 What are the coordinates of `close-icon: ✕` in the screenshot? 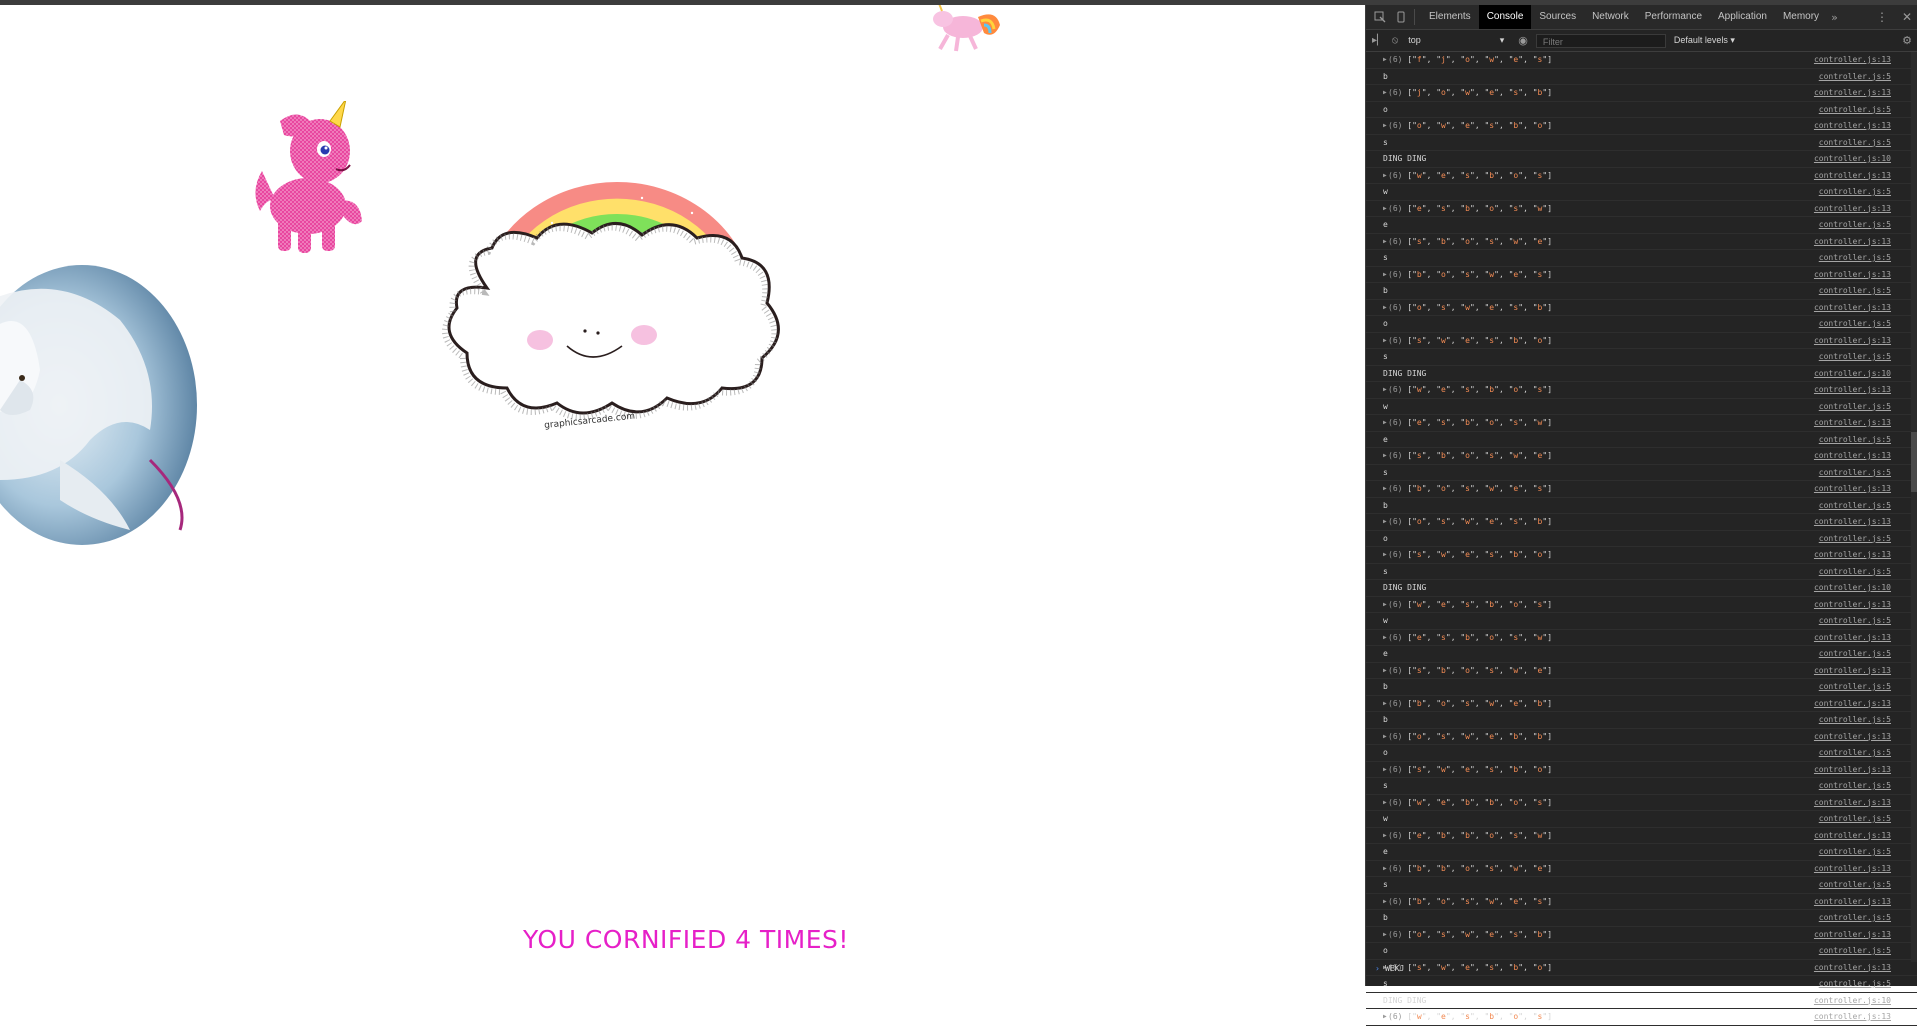 It's located at (1907, 17).